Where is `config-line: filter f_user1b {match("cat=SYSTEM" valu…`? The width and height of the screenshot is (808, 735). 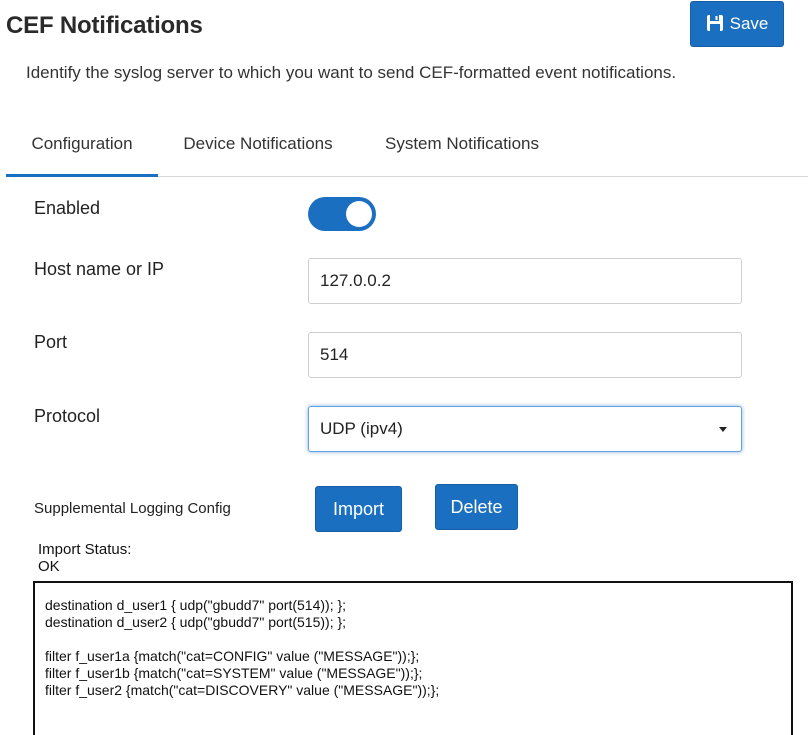 config-line: filter f_user1b {match("cat=SYSTEM" valu… is located at coordinates (234, 673).